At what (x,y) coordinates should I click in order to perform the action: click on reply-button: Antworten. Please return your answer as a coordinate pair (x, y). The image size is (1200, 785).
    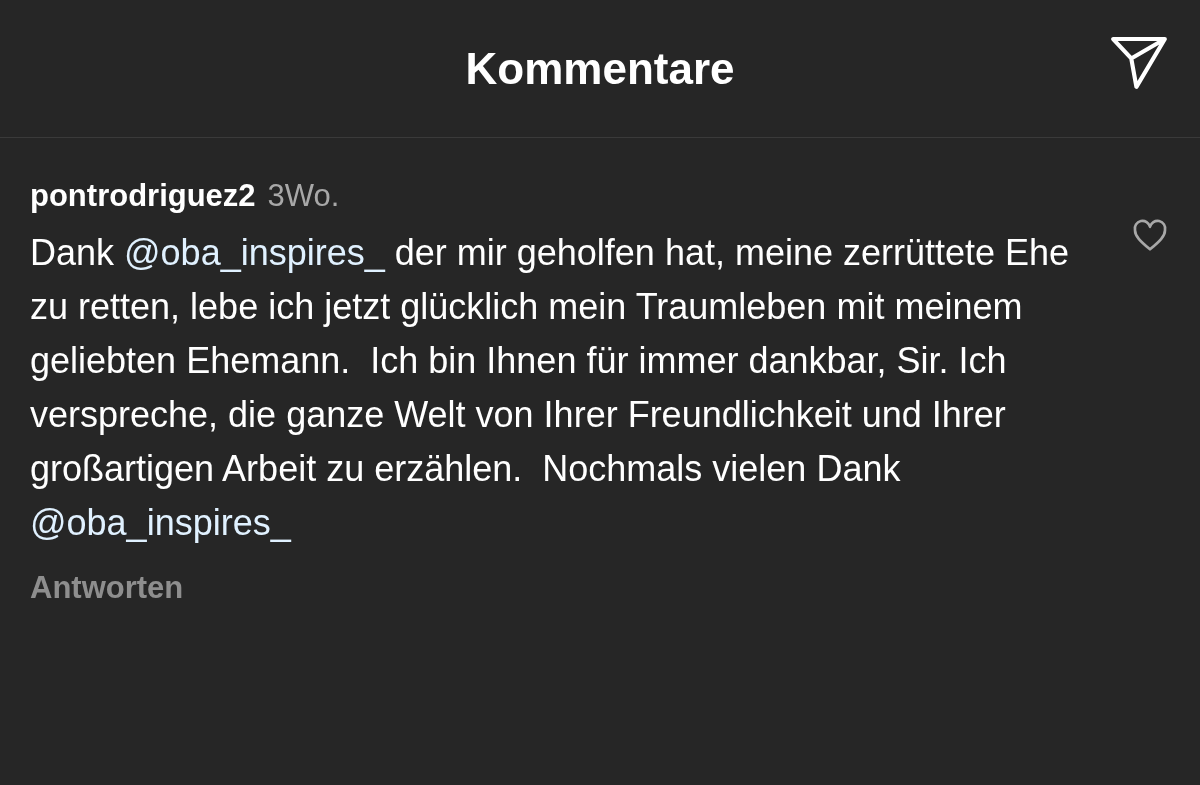
    Looking at the image, I should click on (107, 588).